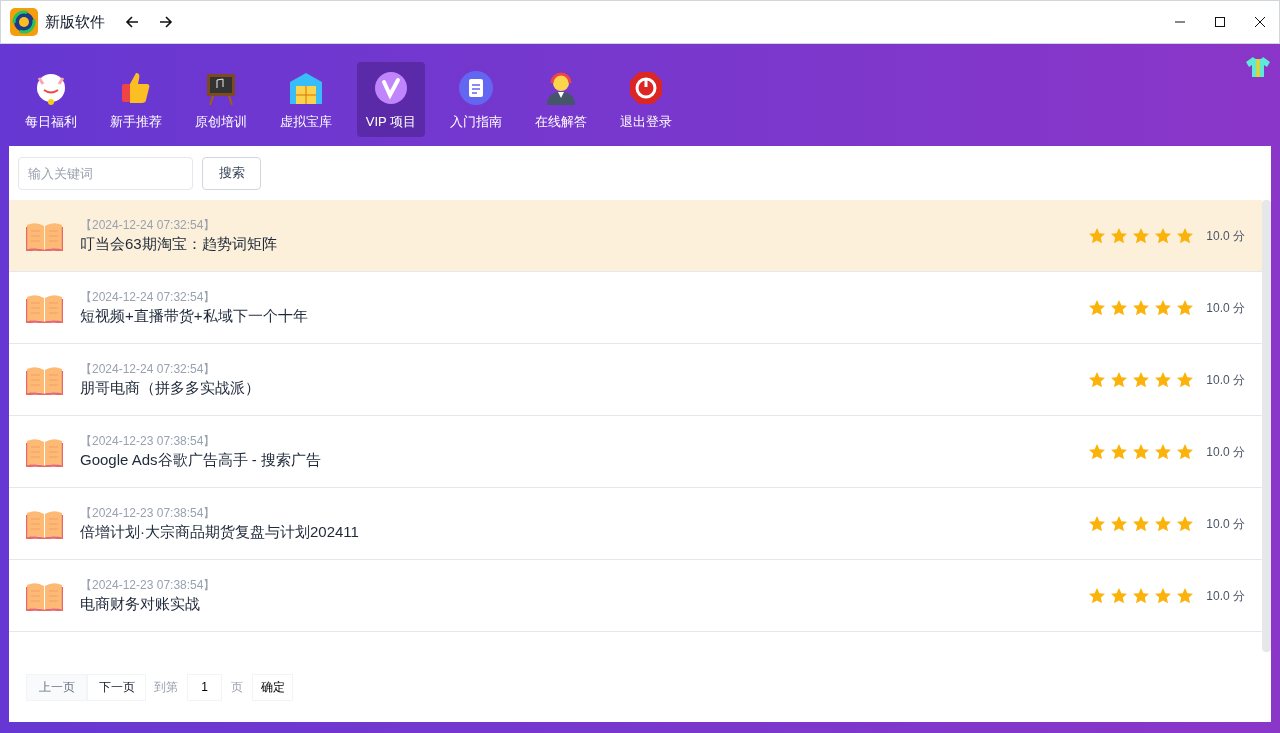  What do you see at coordinates (116, 687) in the screenshot?
I see `next-page-button: 下一页` at bounding box center [116, 687].